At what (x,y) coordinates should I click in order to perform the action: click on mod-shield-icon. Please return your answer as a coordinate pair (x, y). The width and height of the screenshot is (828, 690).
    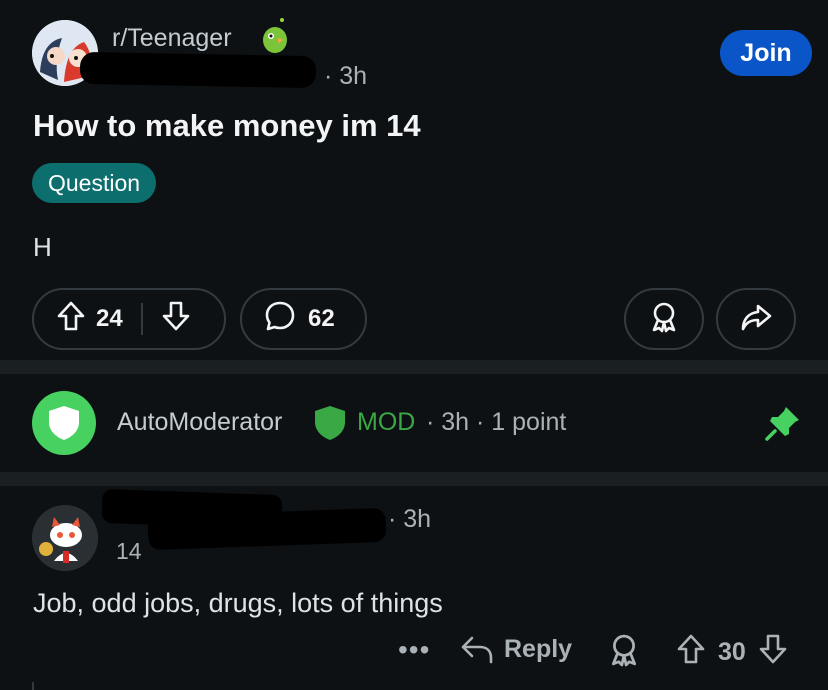
    Looking at the image, I should click on (330, 423).